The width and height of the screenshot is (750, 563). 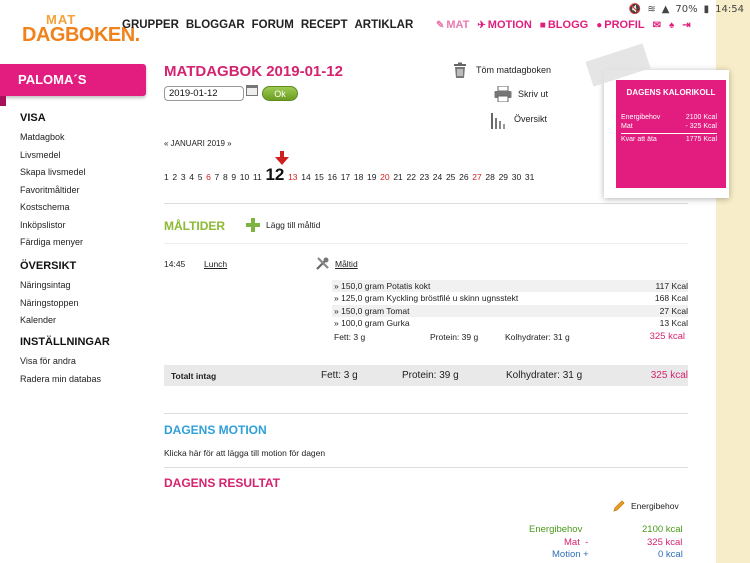 What do you see at coordinates (568, 25) in the screenshot?
I see `nav-blogg-label: BLOGG` at bounding box center [568, 25].